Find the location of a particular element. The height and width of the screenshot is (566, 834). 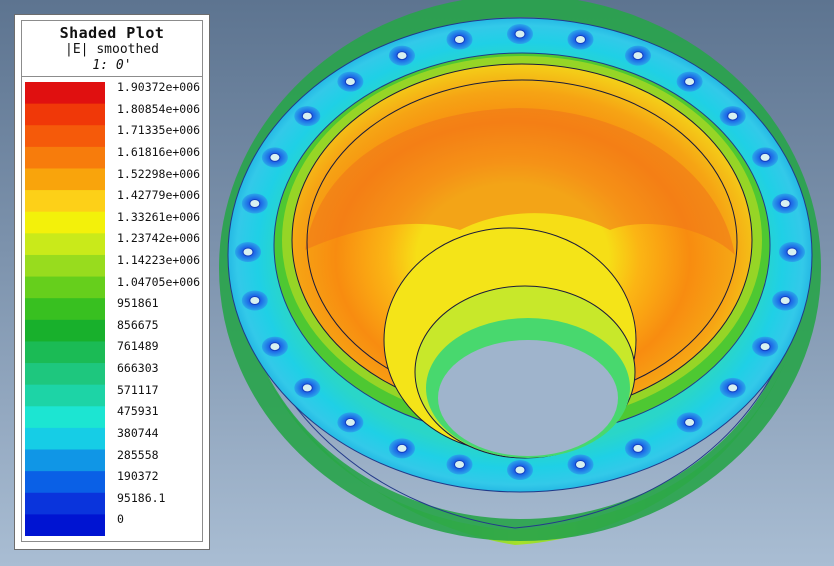

scale-label: 1.80854e+006 is located at coordinates (159, 108).